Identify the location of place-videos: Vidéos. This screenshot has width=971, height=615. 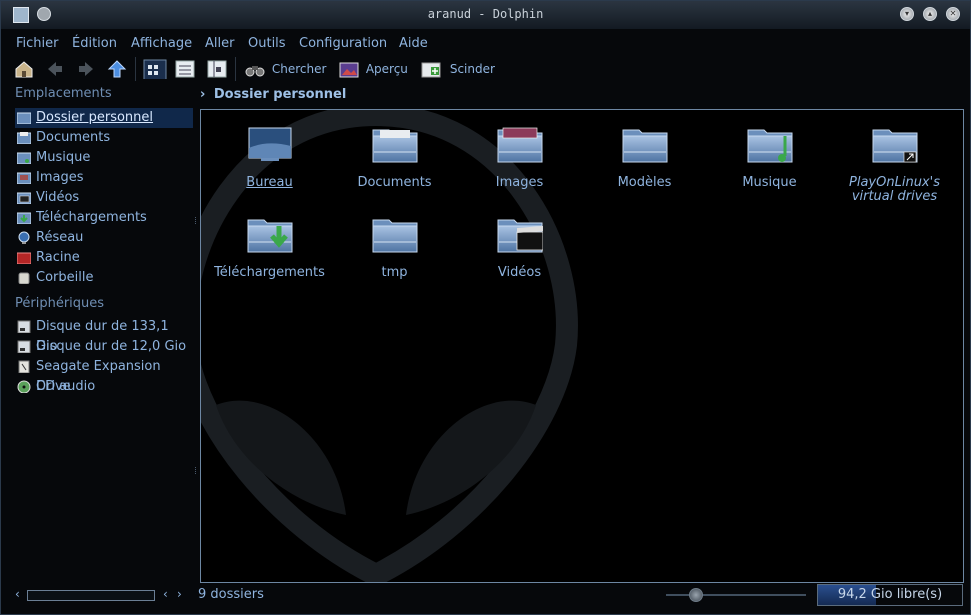
(104, 198).